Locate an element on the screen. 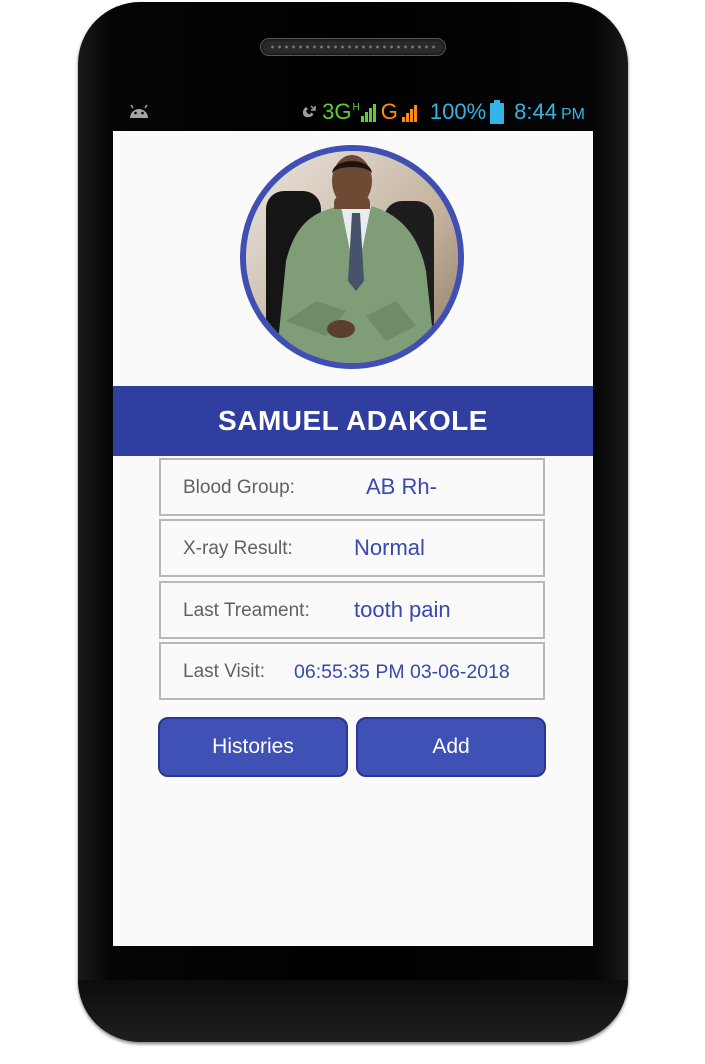  blood-group-value: AB Rh- is located at coordinates (401, 486).